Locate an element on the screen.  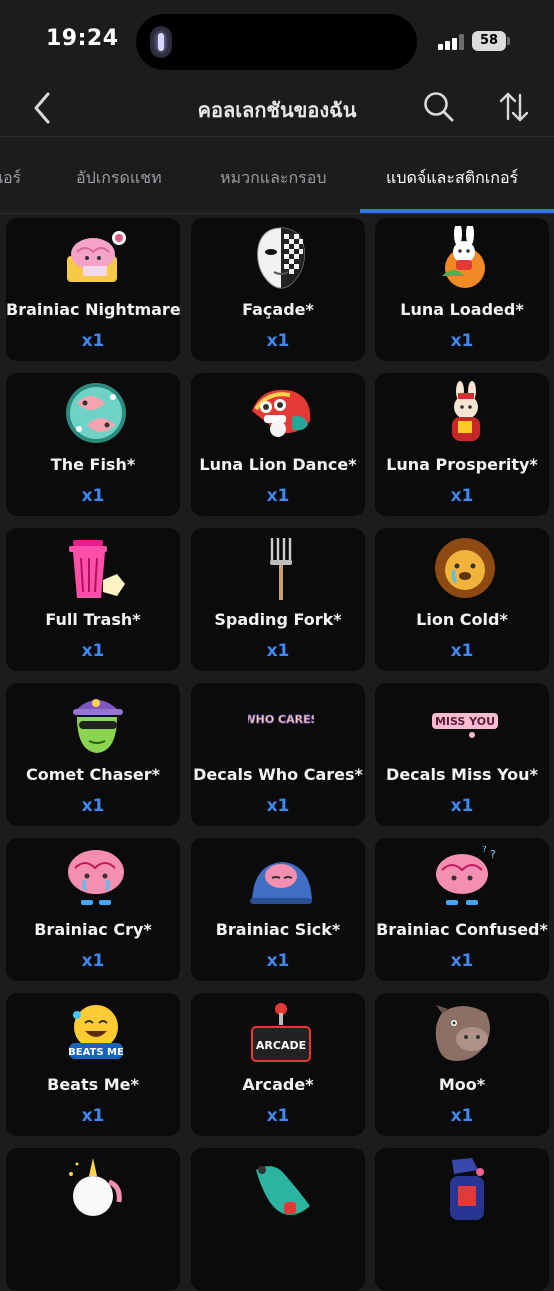
item-card: Comet Chaser* x1 is located at coordinates (93, 754).